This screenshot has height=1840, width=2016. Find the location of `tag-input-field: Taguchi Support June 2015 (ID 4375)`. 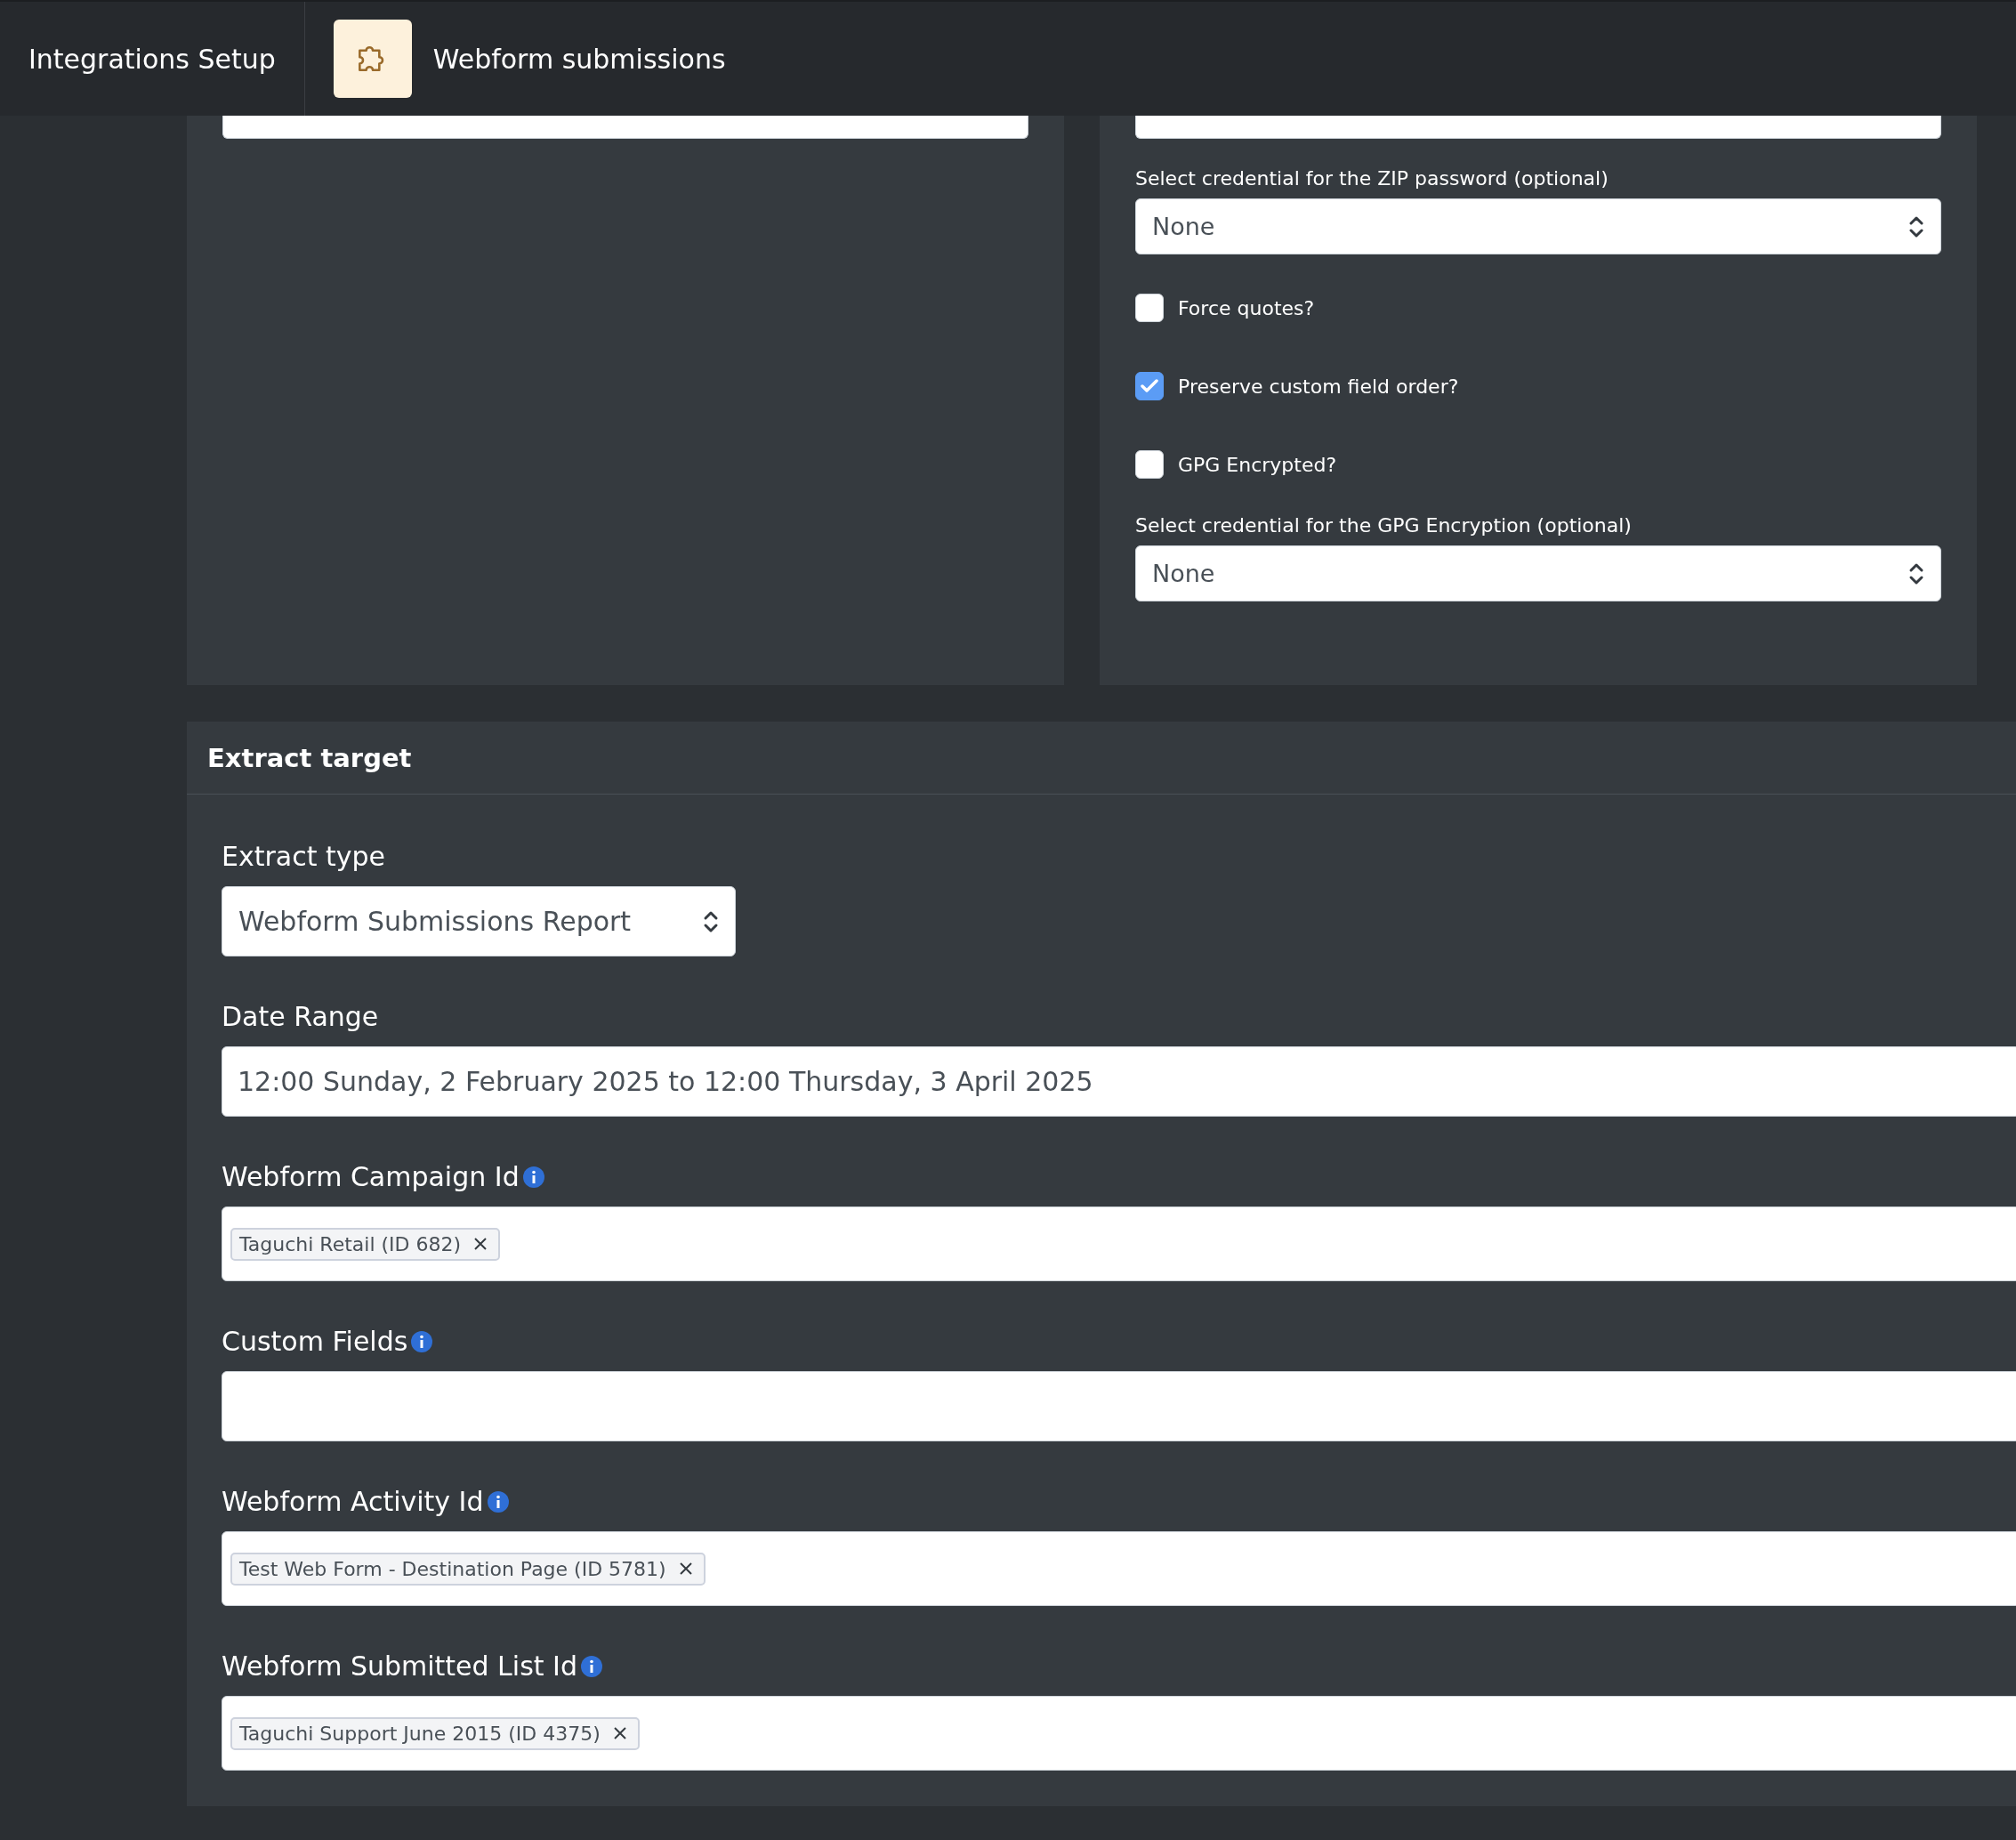

tag-input-field: Taguchi Support June 2015 (ID 4375) is located at coordinates (1119, 1733).